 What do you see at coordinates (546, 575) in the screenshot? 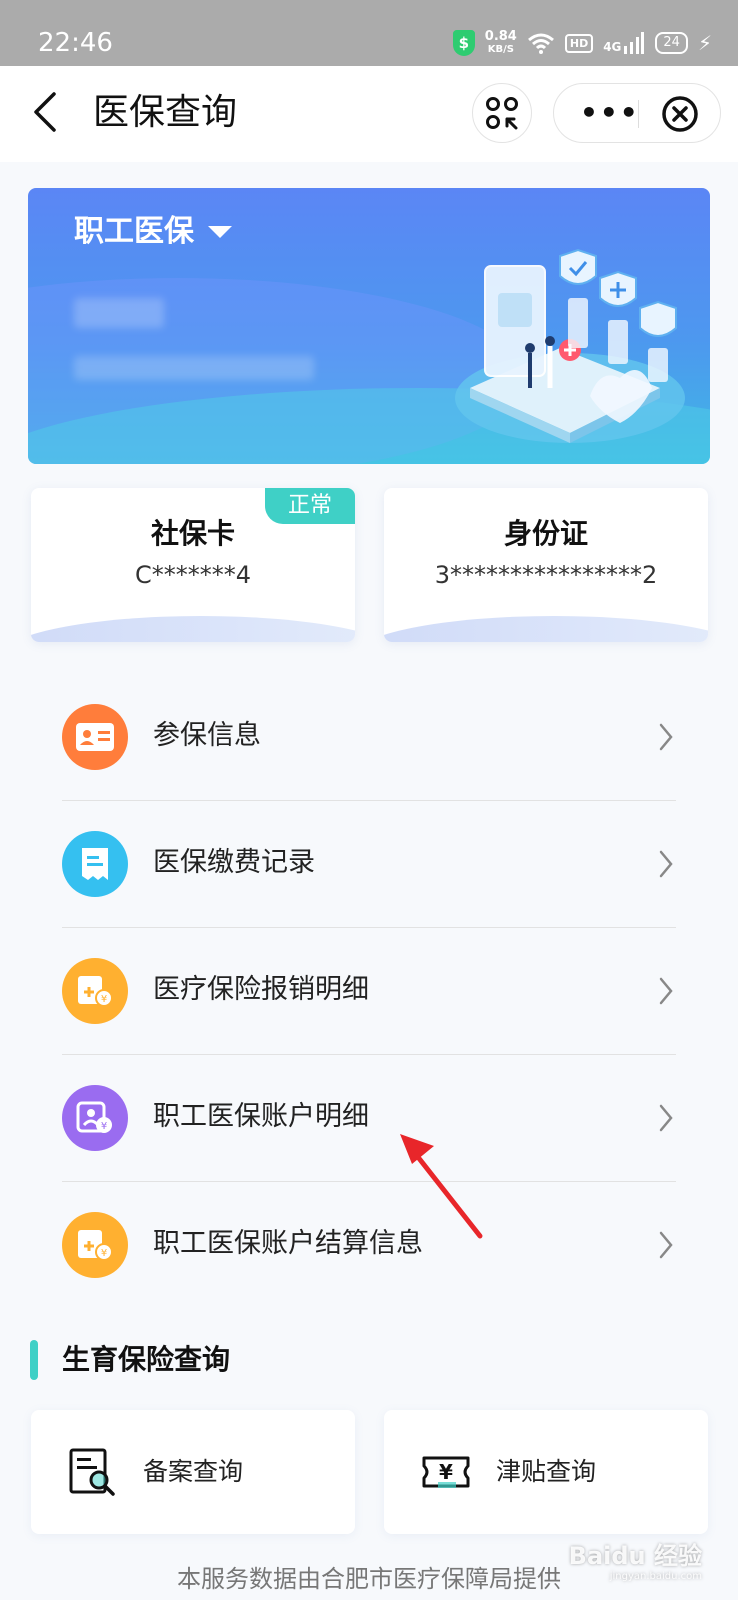
I see `card-number: 3****************2` at bounding box center [546, 575].